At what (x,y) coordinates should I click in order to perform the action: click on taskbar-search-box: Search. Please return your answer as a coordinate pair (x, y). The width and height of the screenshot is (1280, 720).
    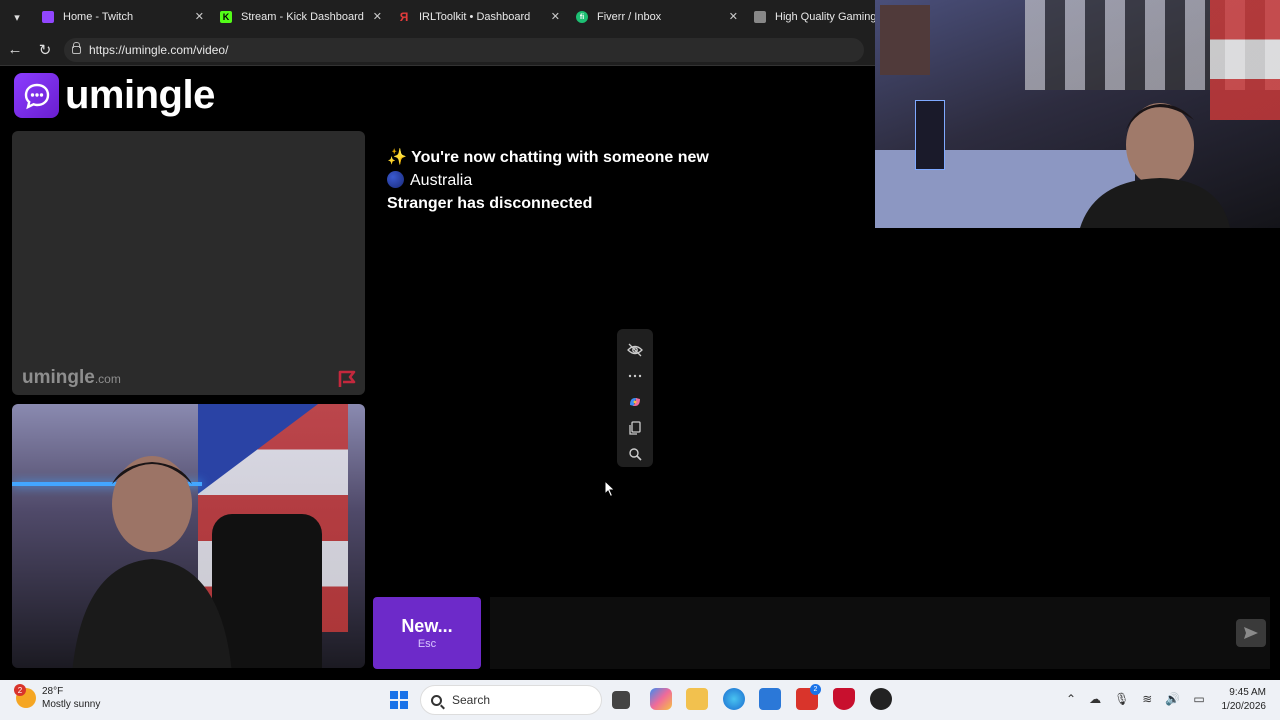
    Looking at the image, I should click on (511, 700).